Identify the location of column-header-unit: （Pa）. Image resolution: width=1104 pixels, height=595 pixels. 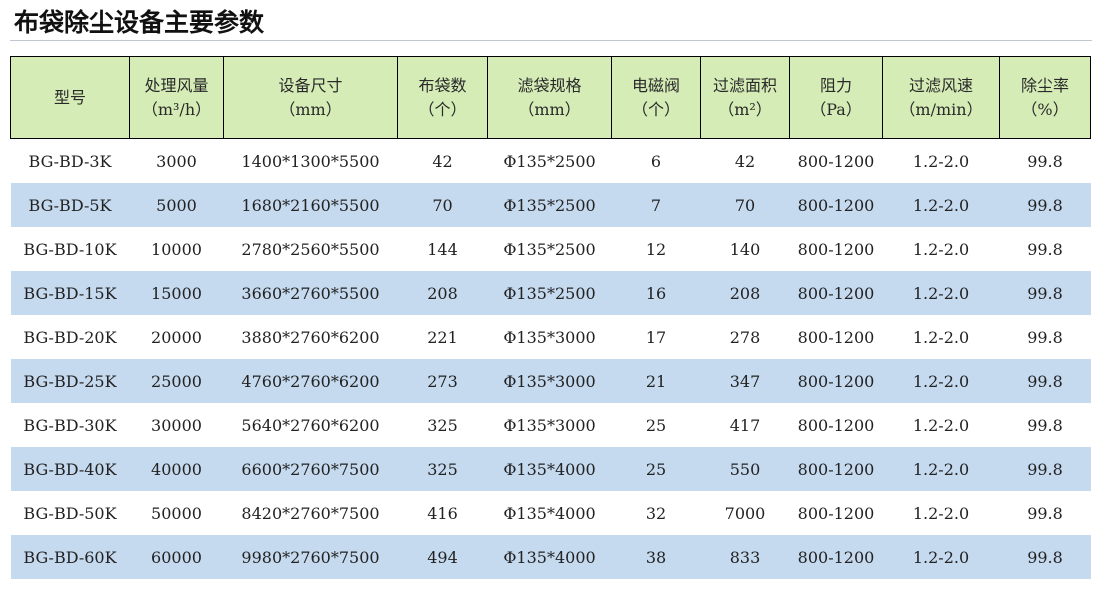
(836, 109).